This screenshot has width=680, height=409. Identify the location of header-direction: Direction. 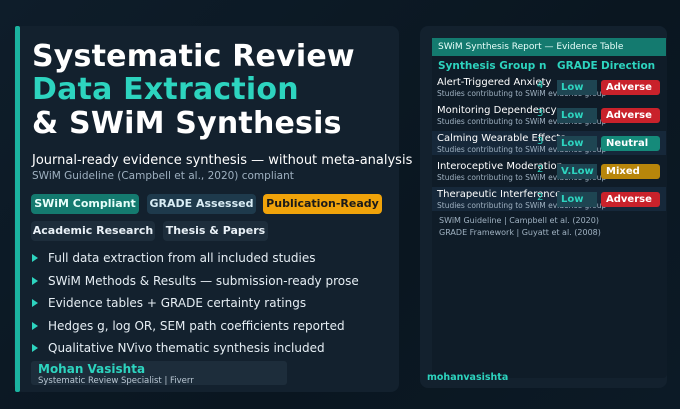
(628, 66).